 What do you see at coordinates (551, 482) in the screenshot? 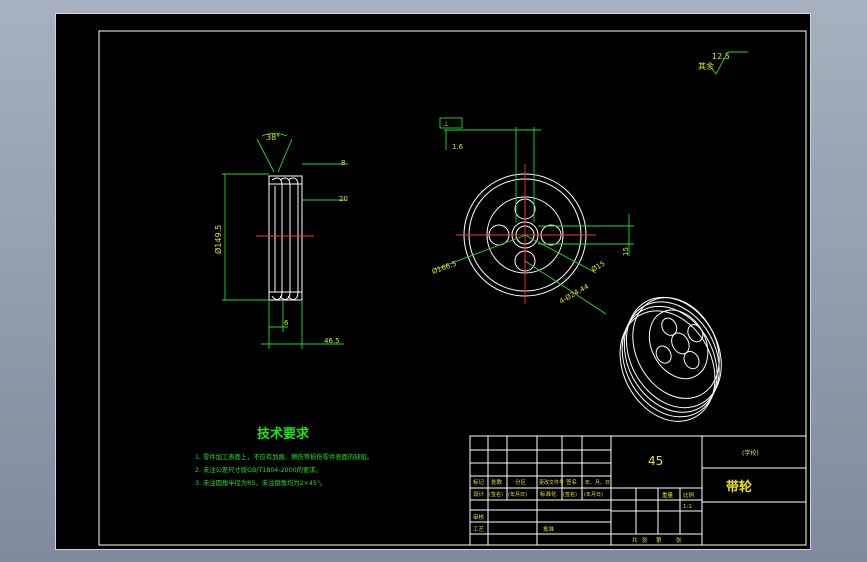
I see `tb-header-change-doc: 更改文件号` at bounding box center [551, 482].